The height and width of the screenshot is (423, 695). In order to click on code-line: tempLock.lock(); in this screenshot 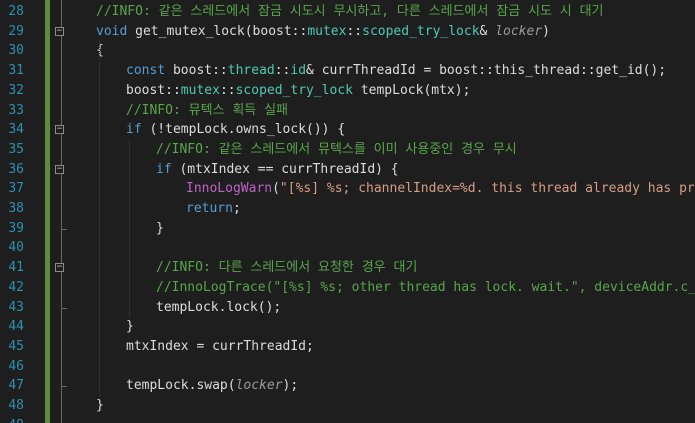, I will do `click(218, 308)`.